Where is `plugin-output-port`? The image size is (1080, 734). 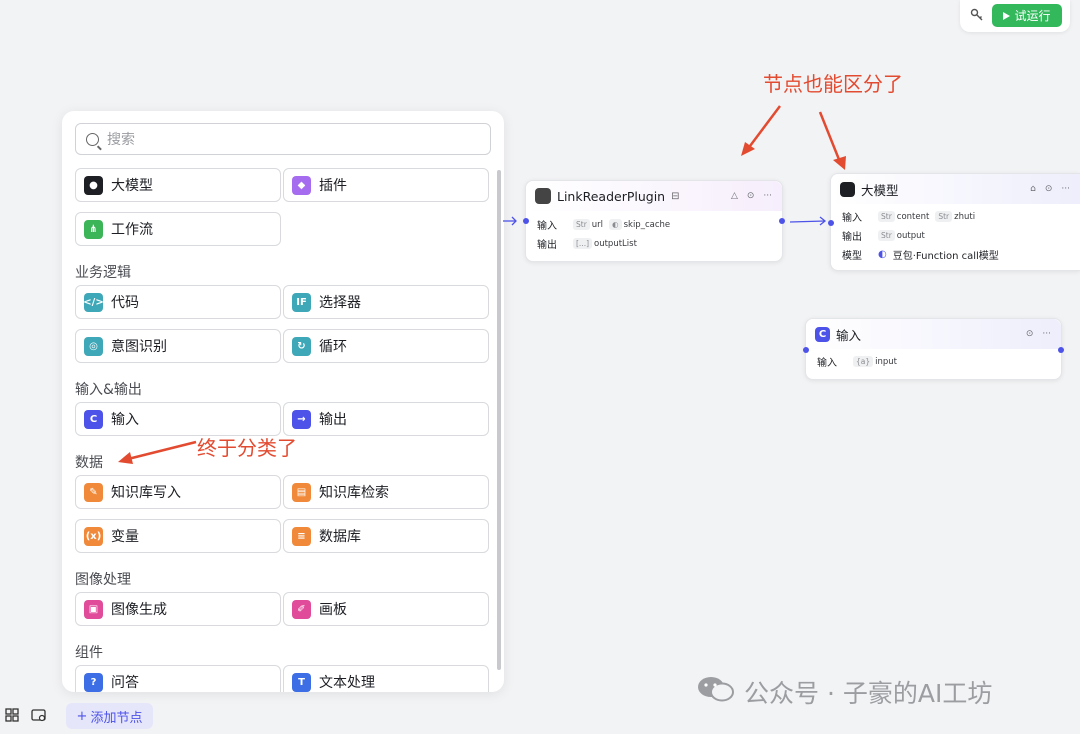 plugin-output-port is located at coordinates (782, 221).